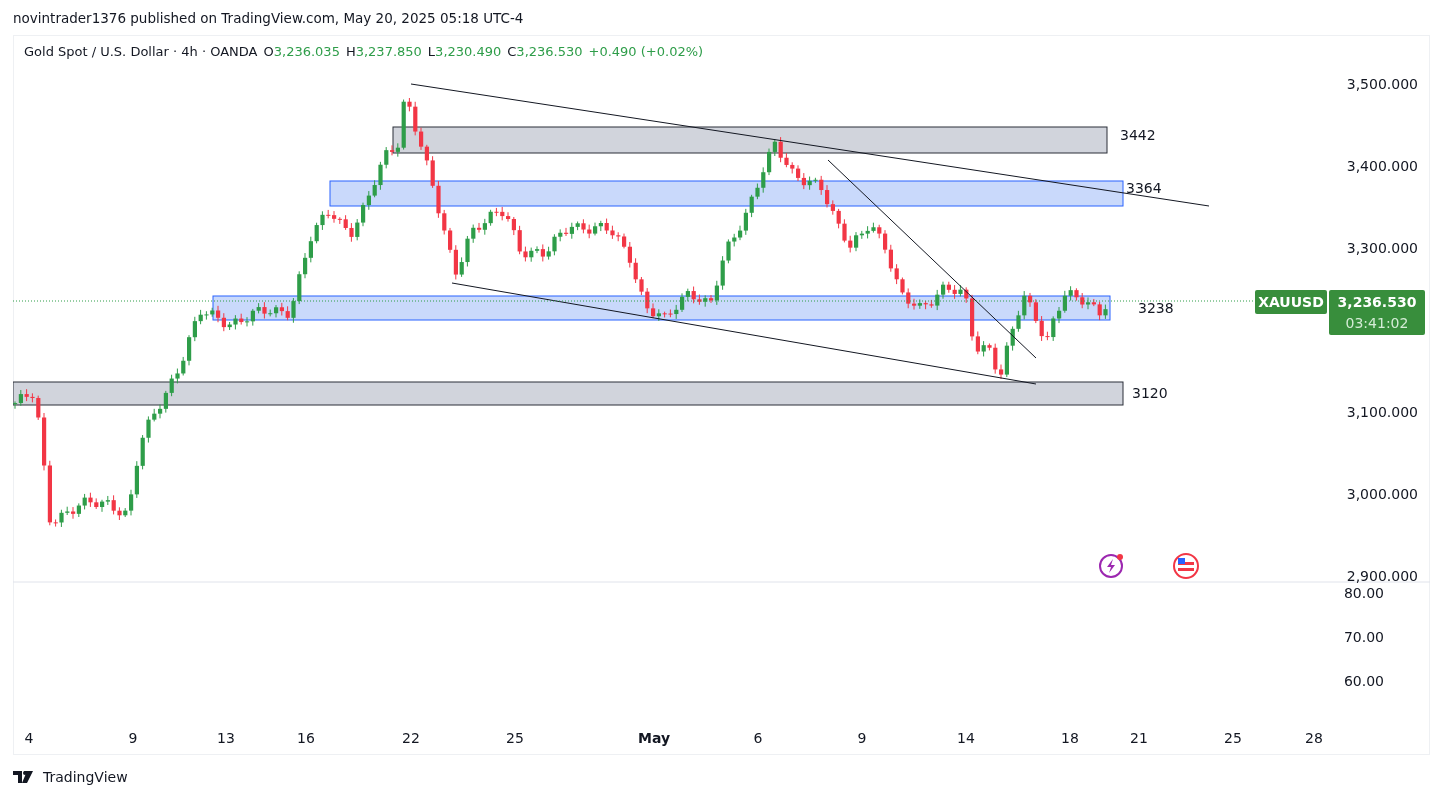 This screenshot has height=800, width=1444. I want to click on time-axis-label: May, so click(654, 738).